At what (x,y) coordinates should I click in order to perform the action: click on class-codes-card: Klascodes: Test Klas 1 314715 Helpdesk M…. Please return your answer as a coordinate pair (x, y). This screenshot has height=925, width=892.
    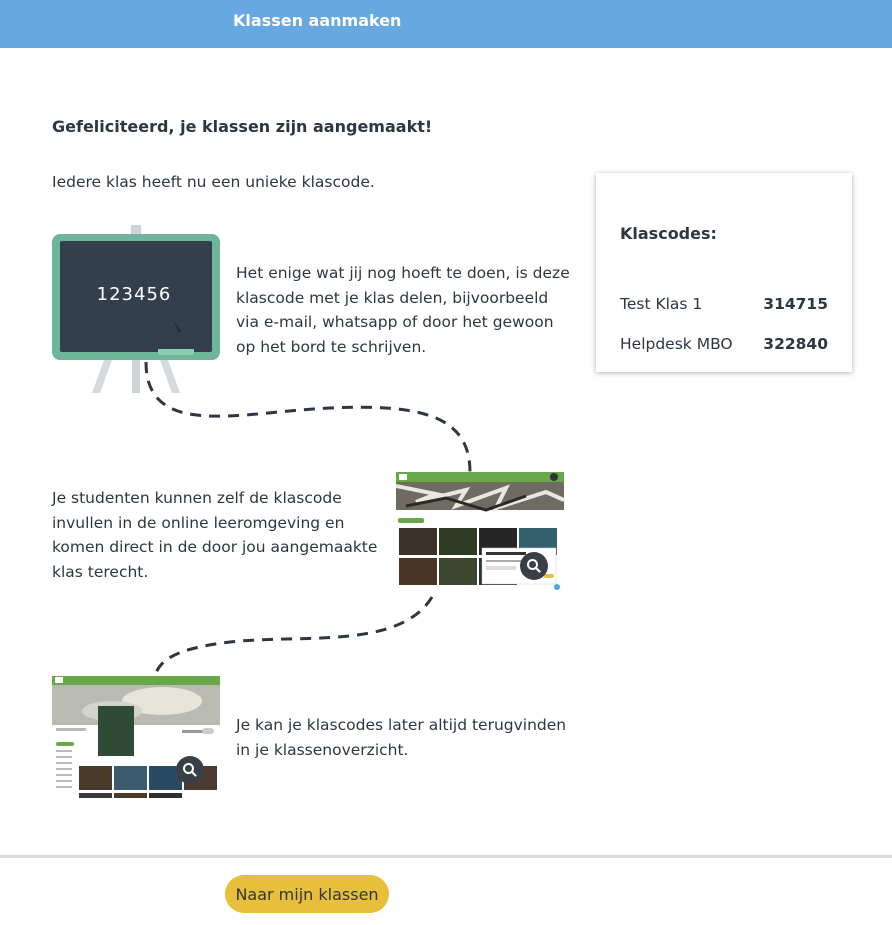
    Looking at the image, I should click on (724, 272).